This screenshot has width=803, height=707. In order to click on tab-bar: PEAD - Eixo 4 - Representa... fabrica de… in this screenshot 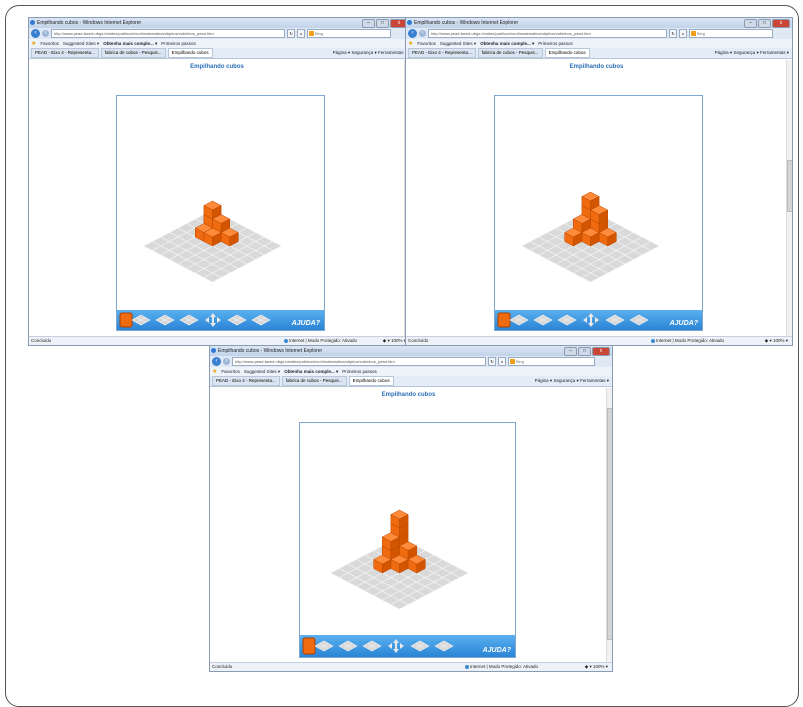, I will do `click(411, 381)`.